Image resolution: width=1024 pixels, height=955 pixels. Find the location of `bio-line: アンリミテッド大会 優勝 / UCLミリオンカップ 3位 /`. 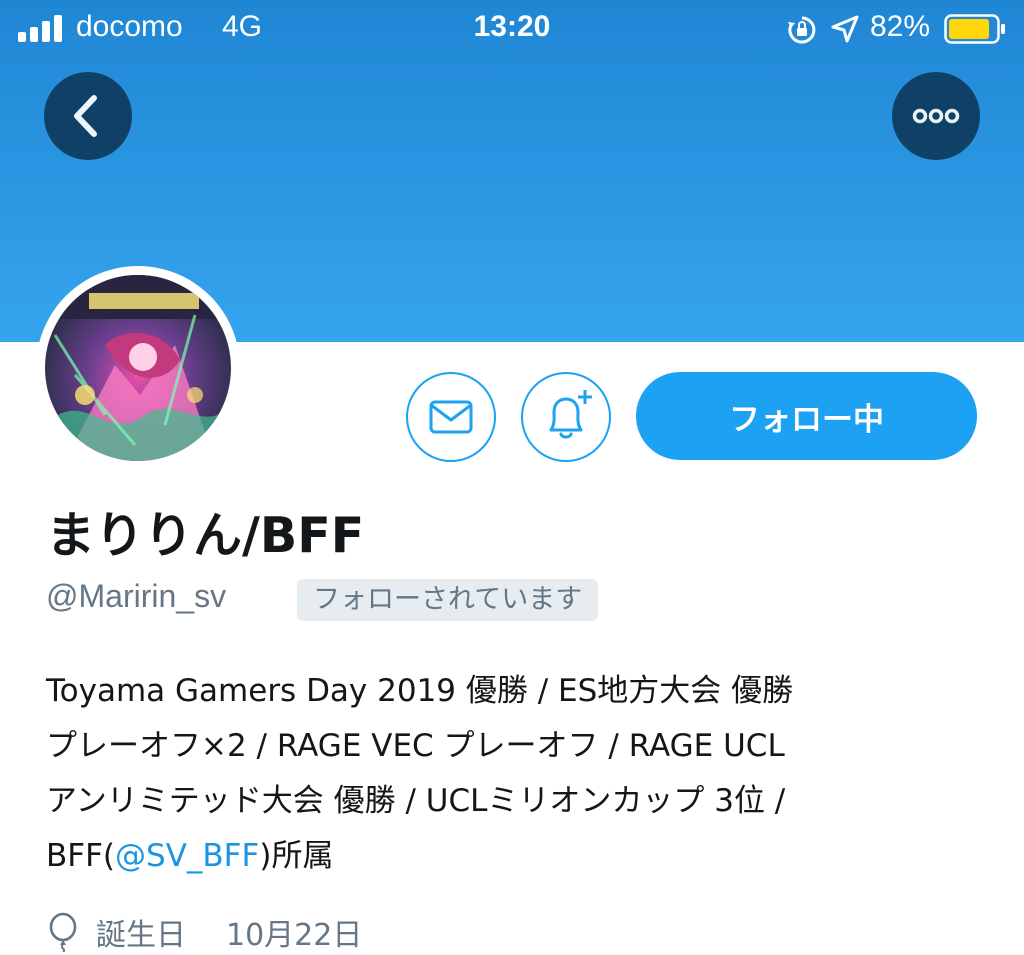

bio-line: アンリミテッド大会 優勝 / UCLミリオンカップ 3位 / is located at coordinates (416, 801).